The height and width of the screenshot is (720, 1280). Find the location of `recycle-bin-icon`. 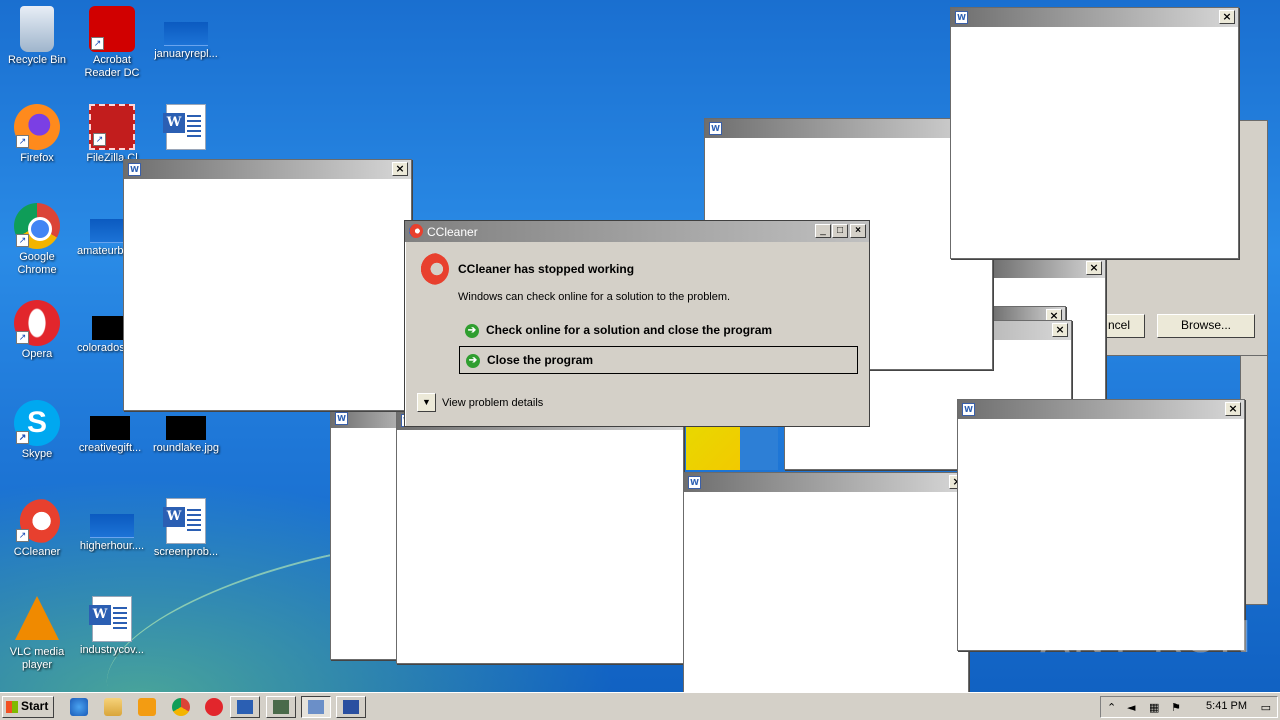

recycle-bin-icon is located at coordinates (37, 29).